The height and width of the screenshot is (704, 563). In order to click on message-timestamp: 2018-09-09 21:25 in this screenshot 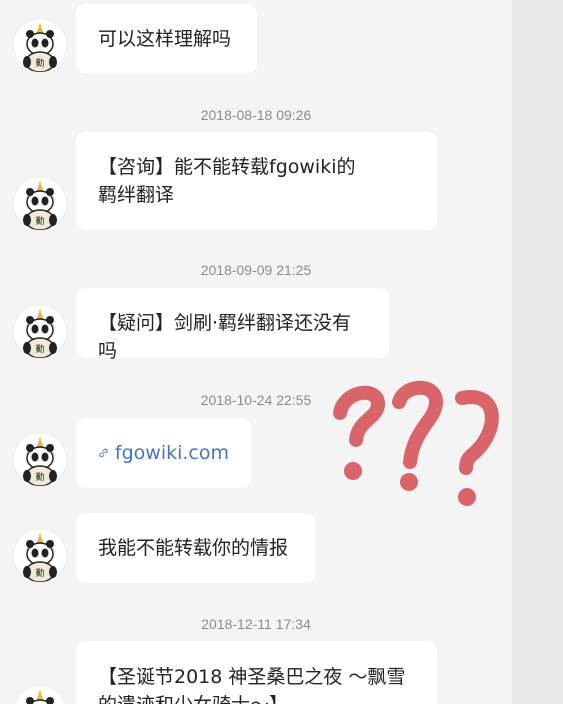, I will do `click(256, 270)`.